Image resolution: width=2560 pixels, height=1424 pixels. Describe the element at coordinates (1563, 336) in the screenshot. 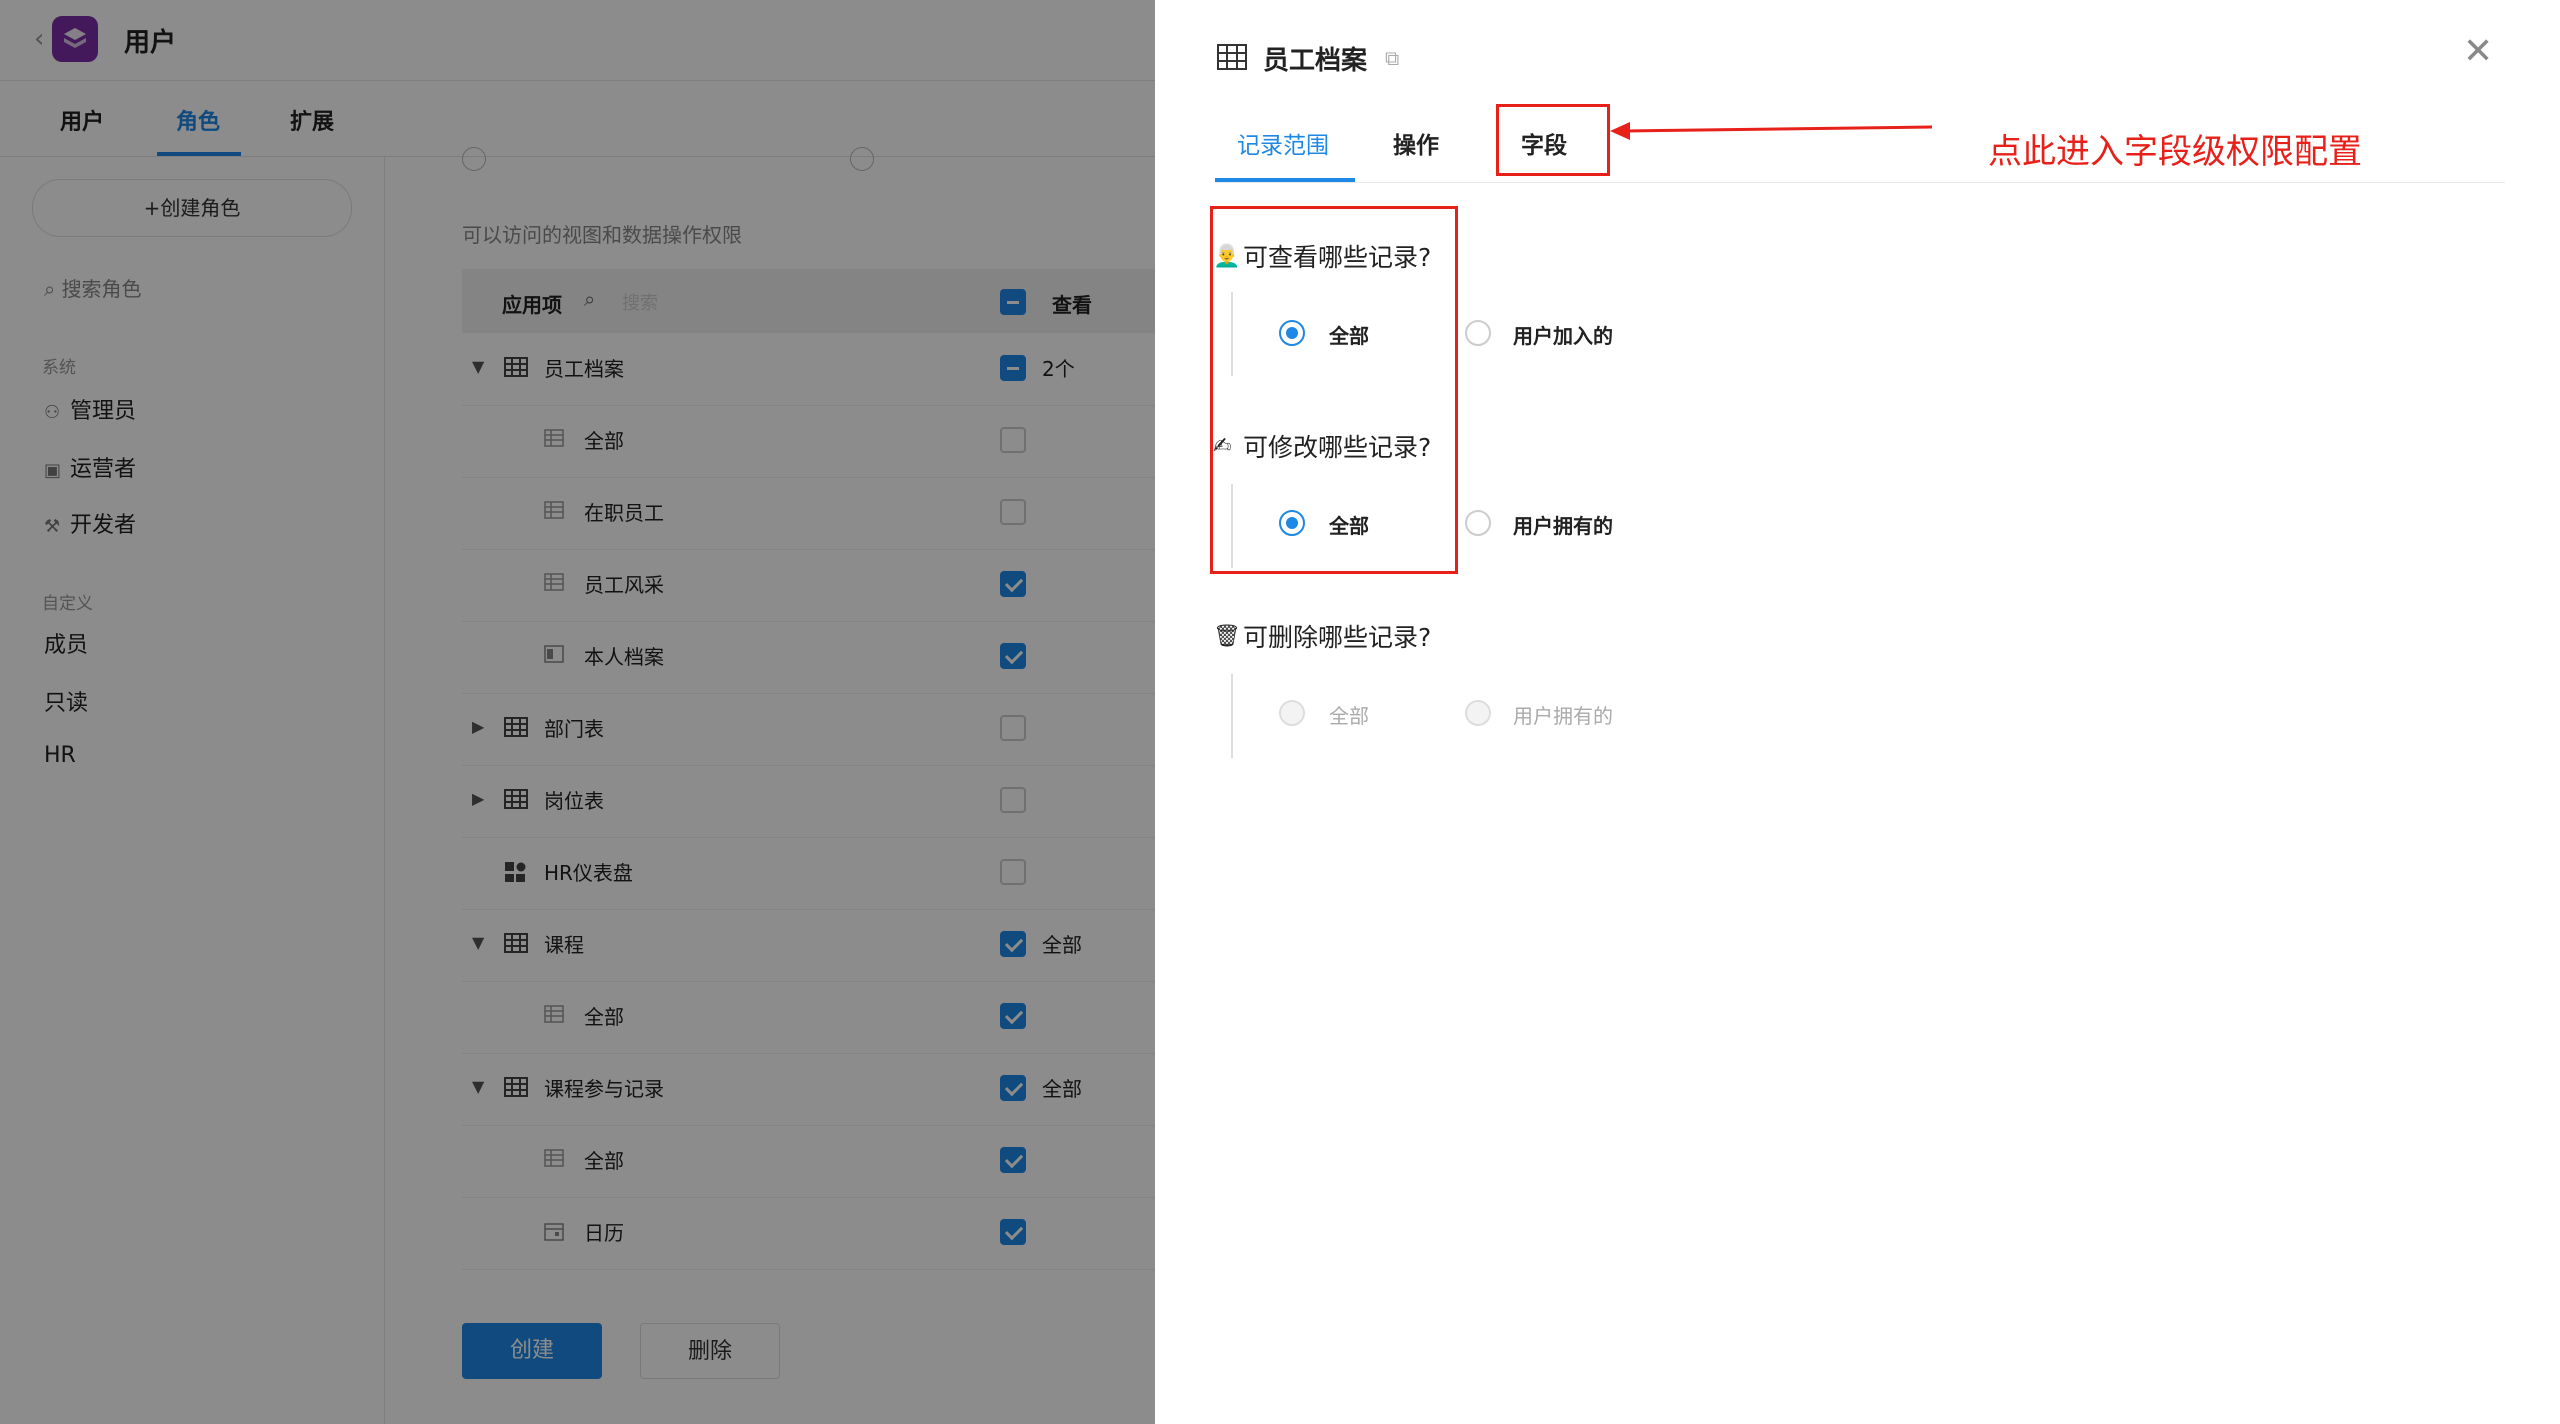

I see `view-joined-label: 用户加入的` at that location.